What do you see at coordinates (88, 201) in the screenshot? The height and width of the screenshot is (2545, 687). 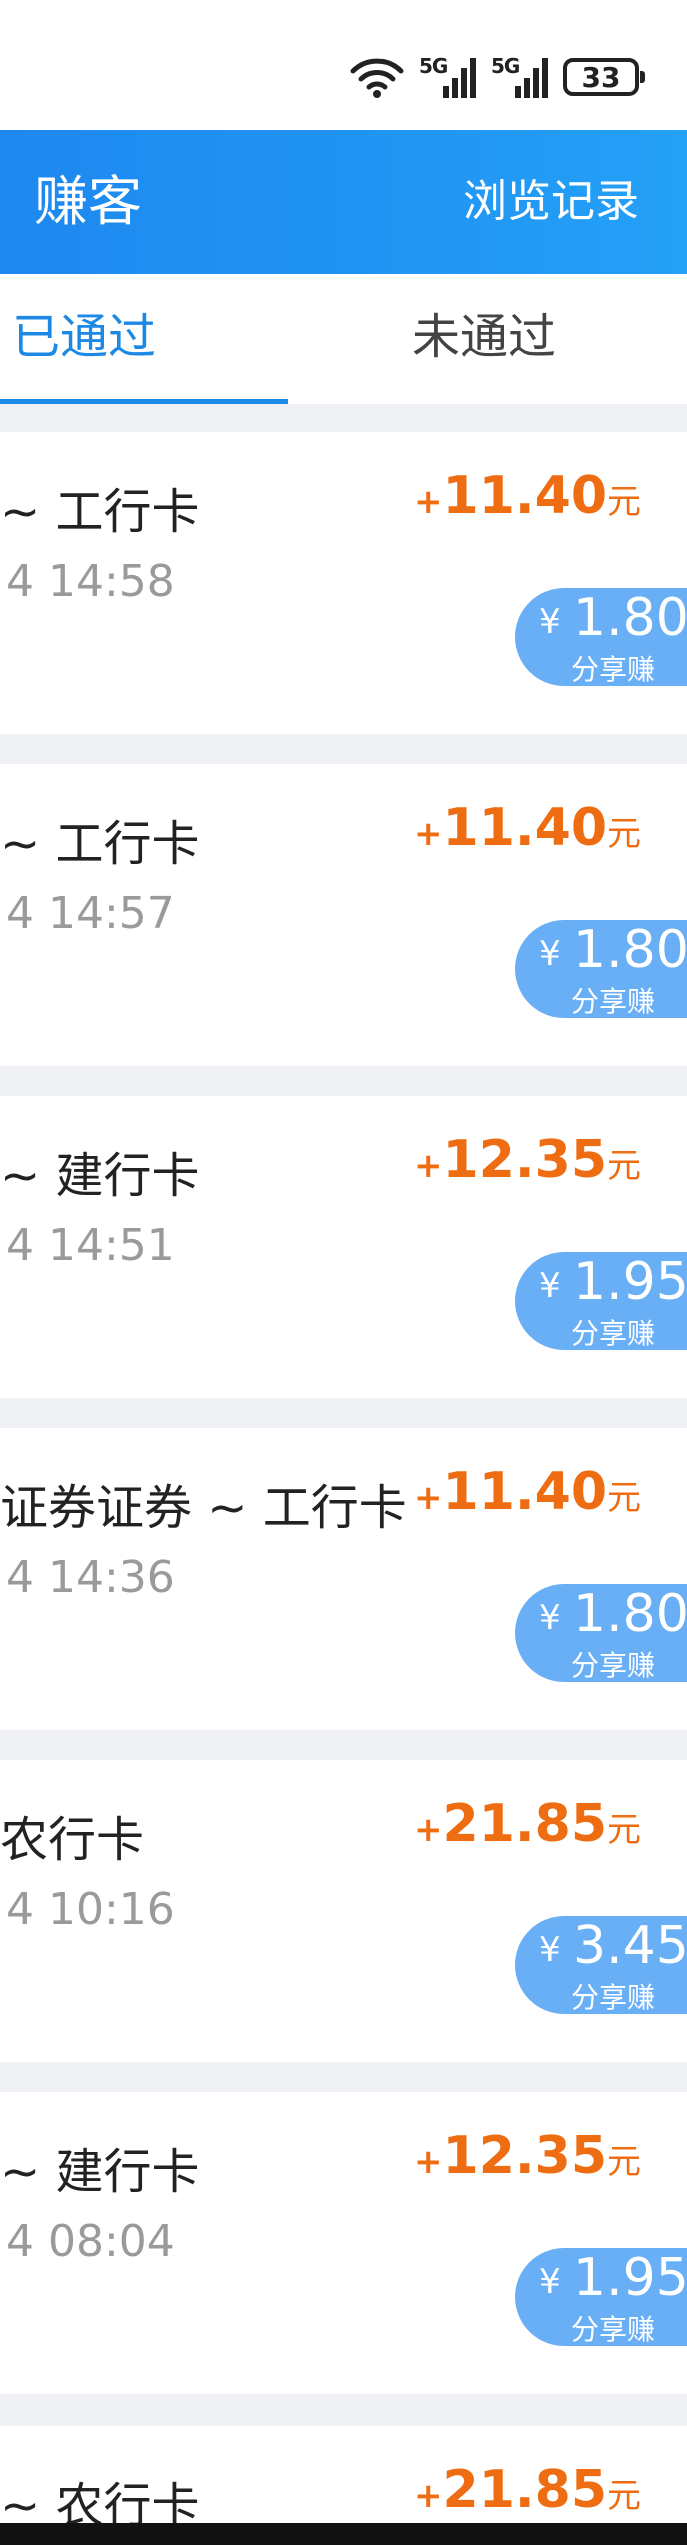 I see `page-title: 赚客` at bounding box center [88, 201].